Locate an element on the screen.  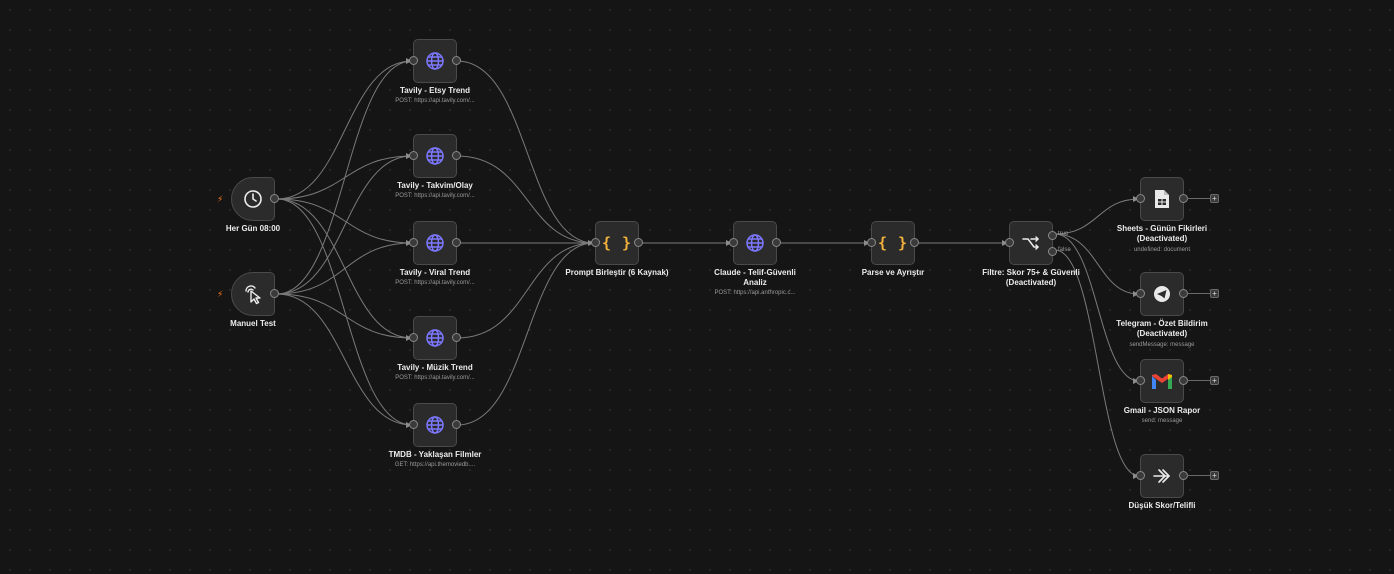
node-tavily-etsy is located at coordinates (435, 61).